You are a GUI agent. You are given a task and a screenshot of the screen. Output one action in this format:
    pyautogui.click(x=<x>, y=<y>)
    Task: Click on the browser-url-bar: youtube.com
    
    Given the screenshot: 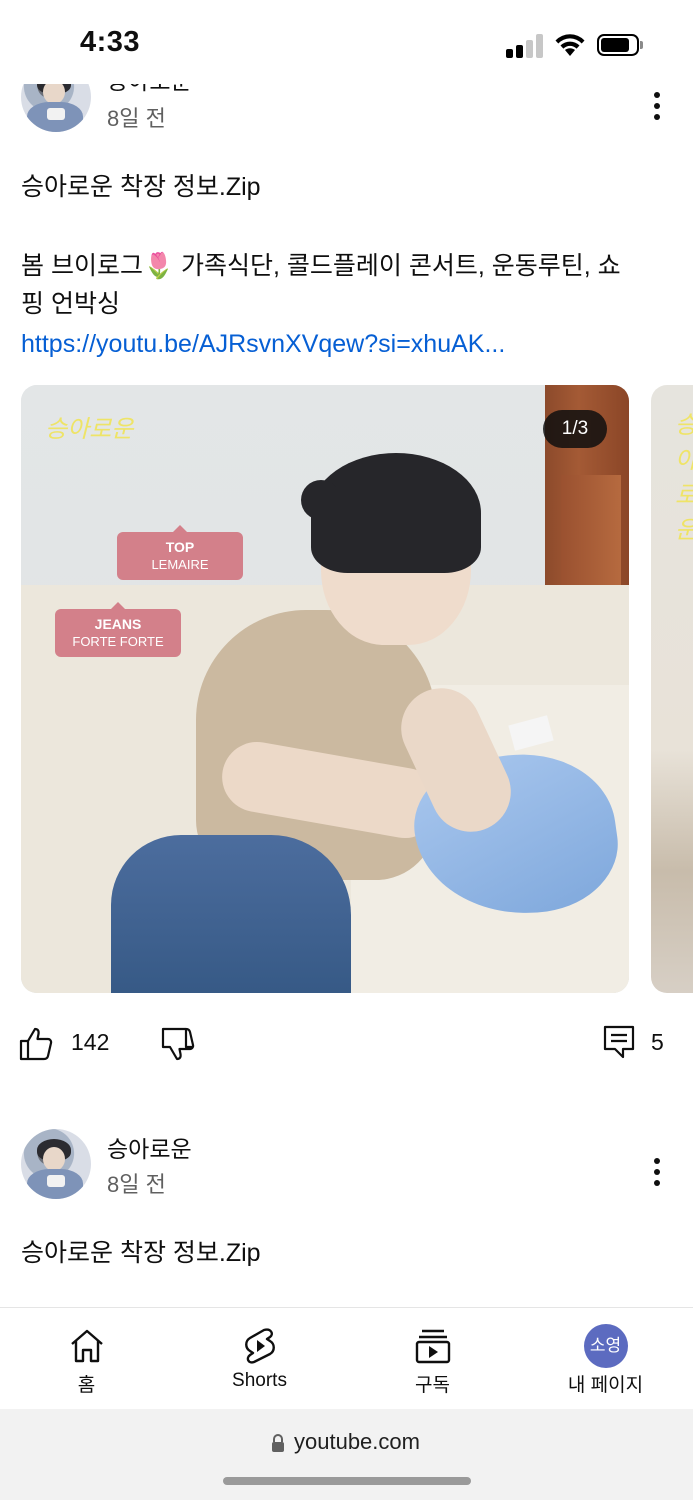 What is the action you would take?
    pyautogui.click(x=346, y=1454)
    